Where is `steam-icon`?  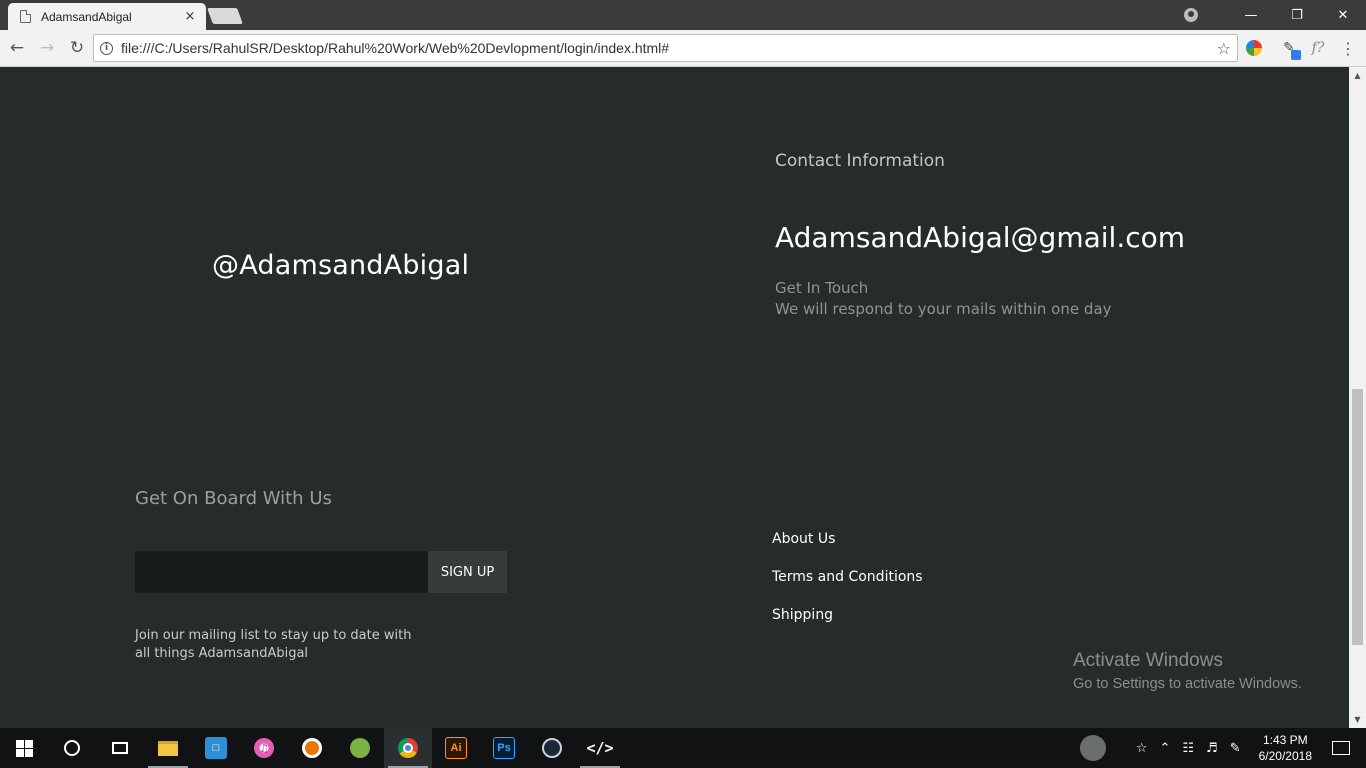 steam-icon is located at coordinates (552, 748).